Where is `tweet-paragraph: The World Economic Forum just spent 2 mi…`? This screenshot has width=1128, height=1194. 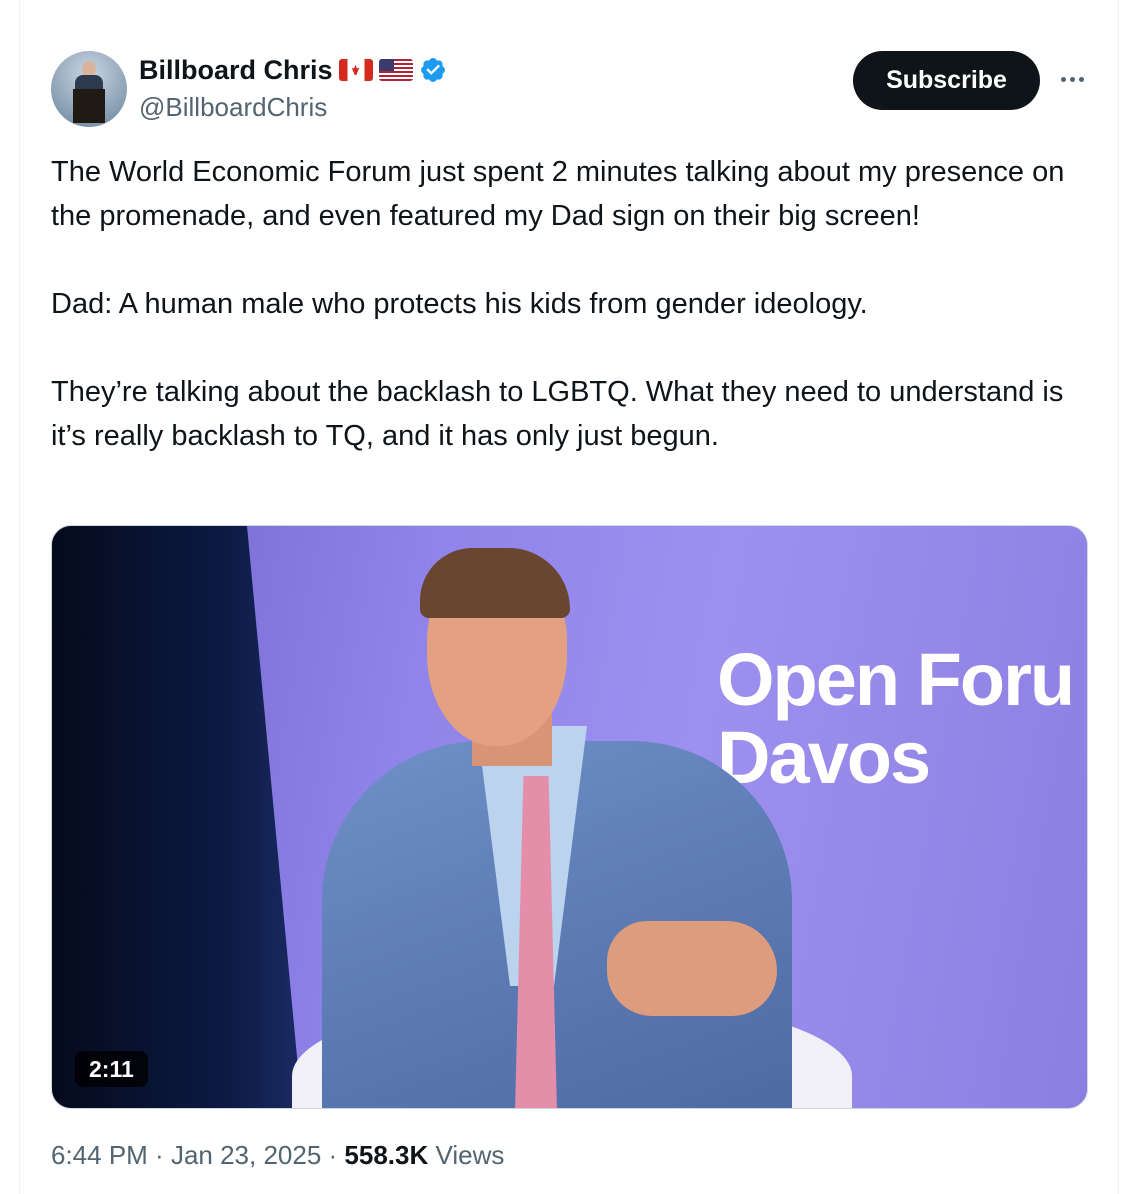
tweet-paragraph: The World Economic Forum just spent 2 mi… is located at coordinates (558, 194).